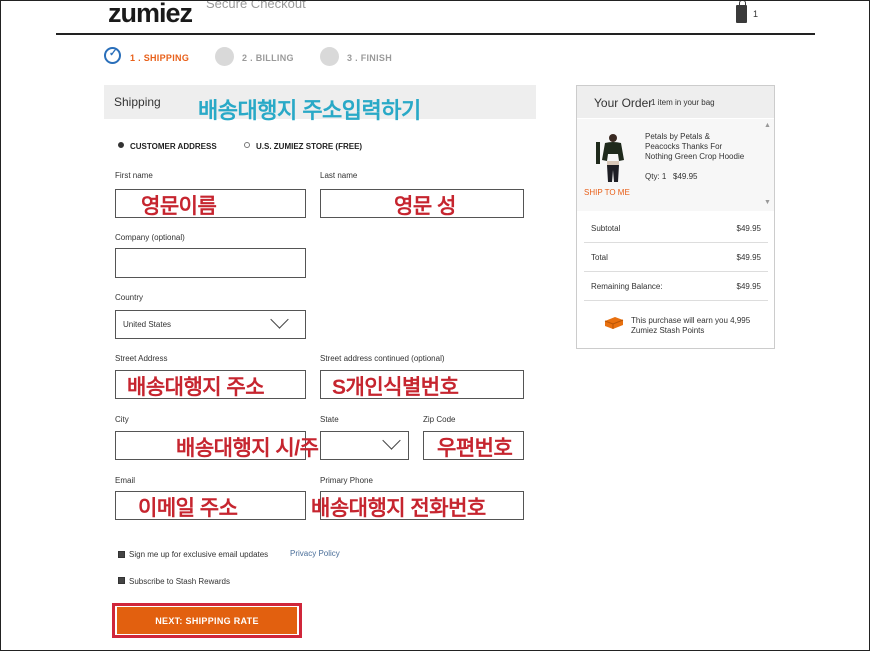 The image size is (870, 651). Describe the element at coordinates (346, 480) in the screenshot. I see `phone-label: Primary Phone` at that location.